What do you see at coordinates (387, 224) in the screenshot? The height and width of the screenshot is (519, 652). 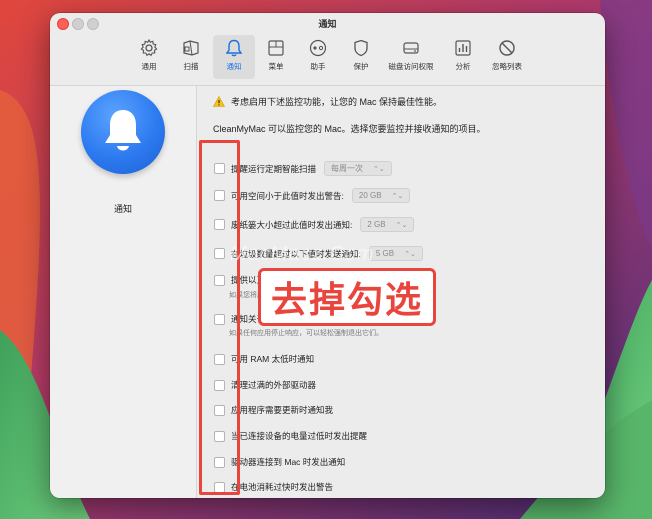 I see `trash-size-select: 2 GB ⌃⌄` at bounding box center [387, 224].